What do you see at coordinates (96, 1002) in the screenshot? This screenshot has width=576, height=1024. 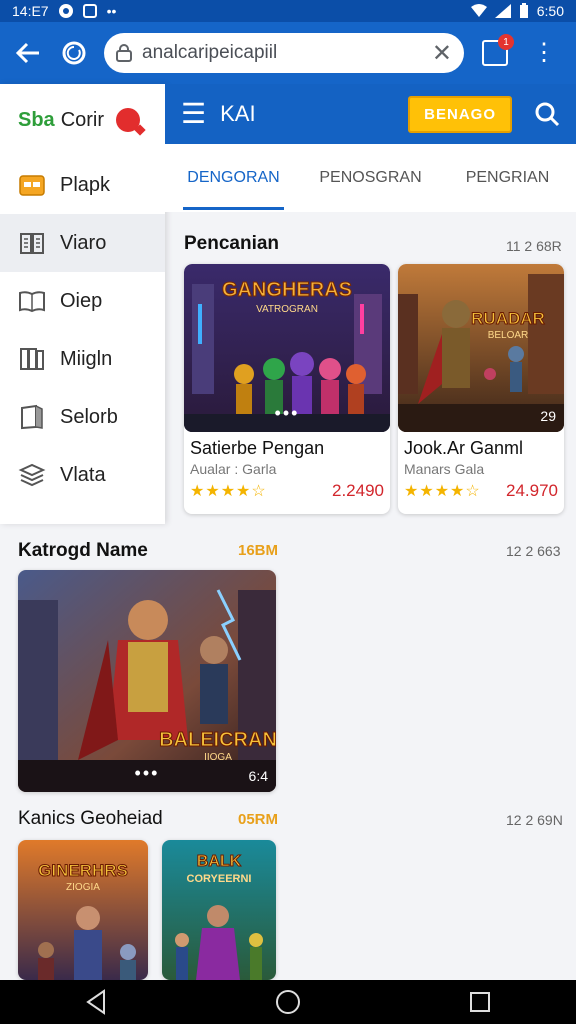 I see `back-nav-icon` at bounding box center [96, 1002].